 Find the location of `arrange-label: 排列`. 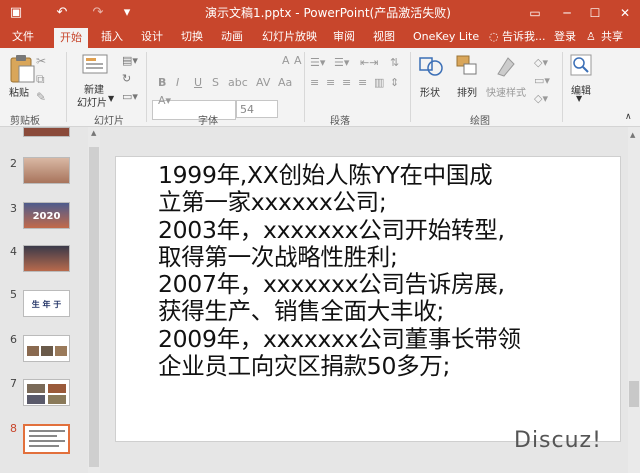

arrange-label: 排列 is located at coordinates (467, 91).